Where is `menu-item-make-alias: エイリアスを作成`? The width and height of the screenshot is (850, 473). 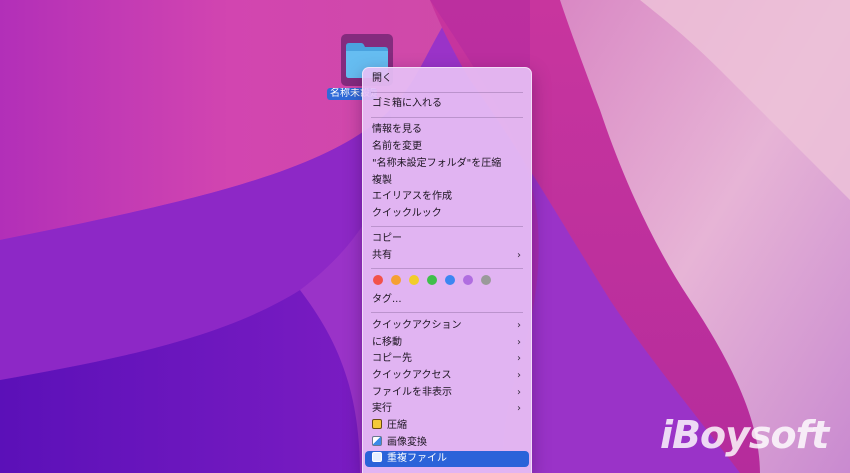
menu-item-make-alias: エイリアスを作成 is located at coordinates (447, 197).